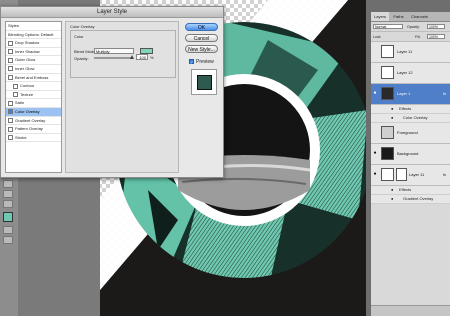 The image size is (450, 316). I want to click on style-preview, so click(204, 82).